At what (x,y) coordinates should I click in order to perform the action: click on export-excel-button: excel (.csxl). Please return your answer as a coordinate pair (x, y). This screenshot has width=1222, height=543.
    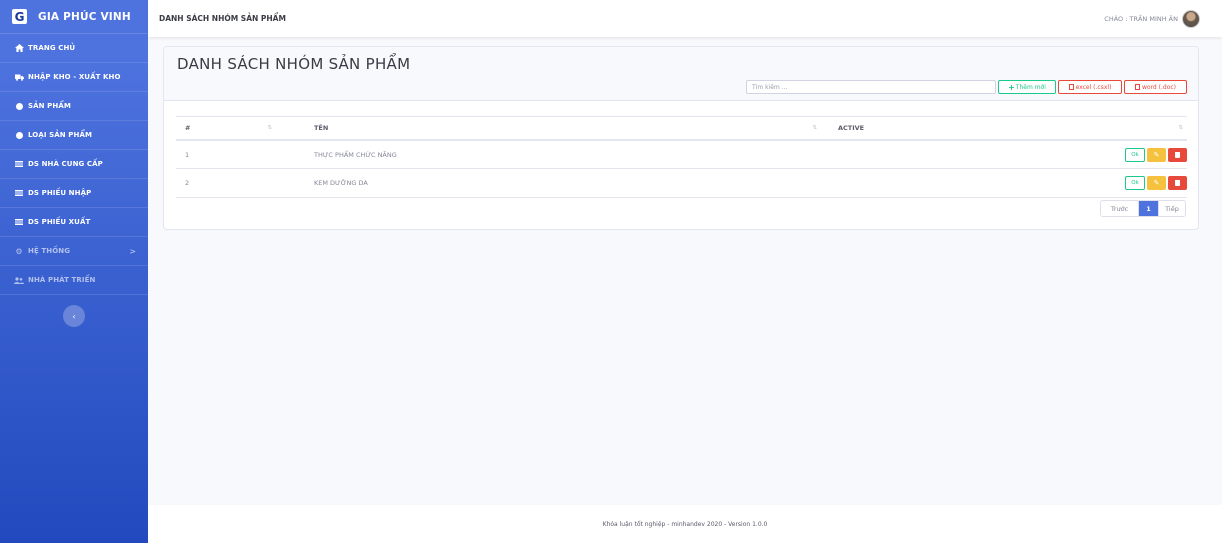
    Looking at the image, I should click on (1090, 87).